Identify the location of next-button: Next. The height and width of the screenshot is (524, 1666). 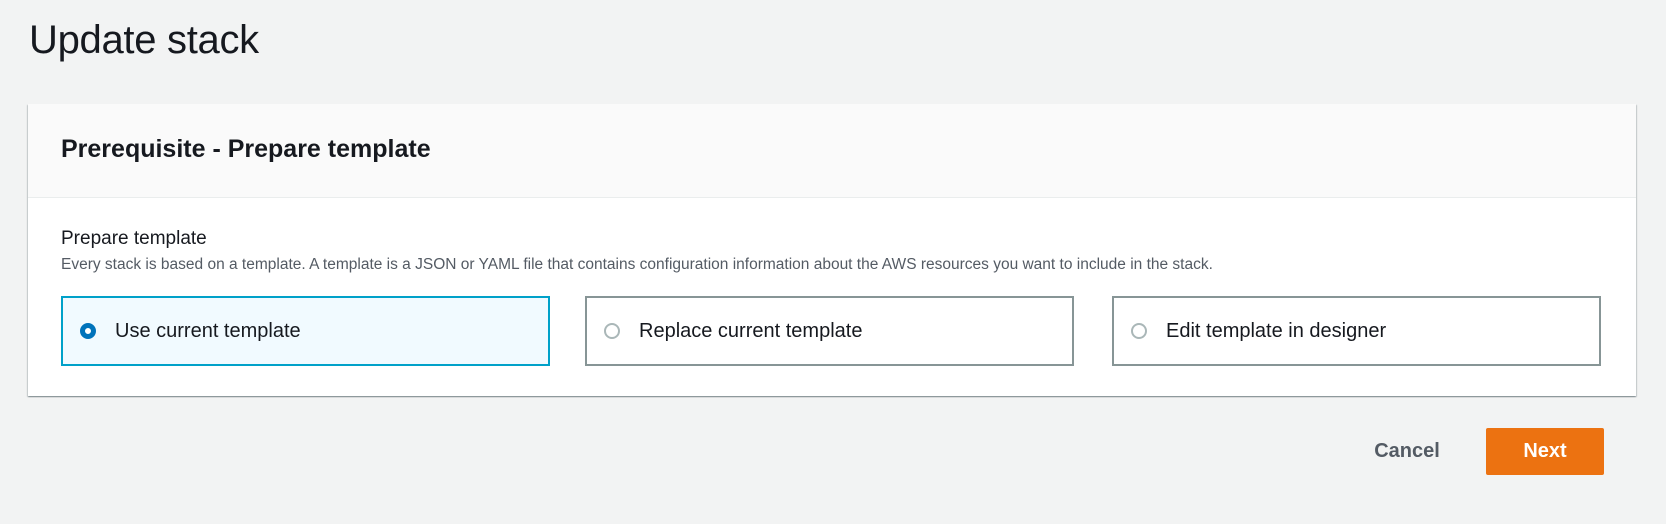
(1545, 451).